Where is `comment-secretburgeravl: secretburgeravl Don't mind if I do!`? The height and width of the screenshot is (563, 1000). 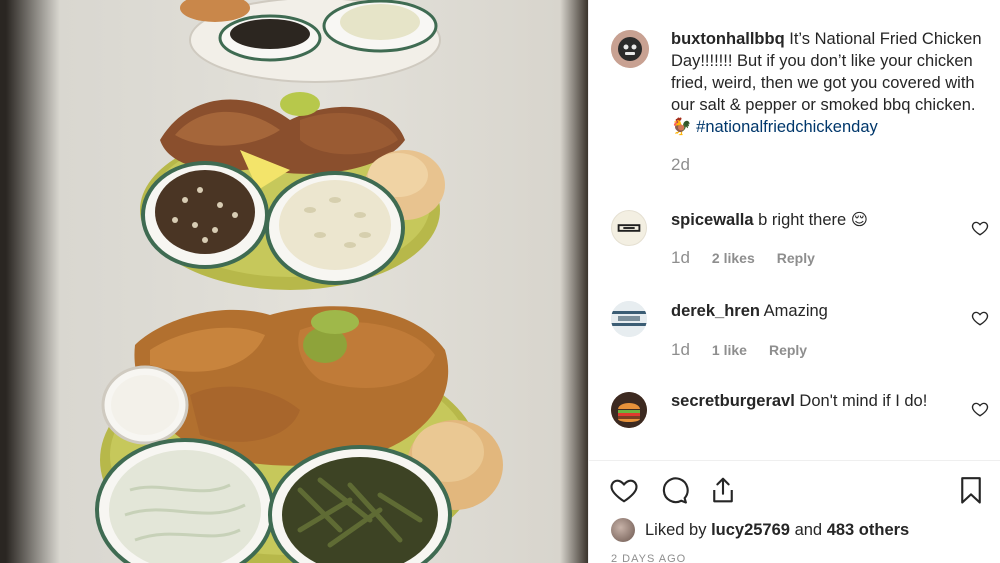 comment-secretburgeravl: secretburgeravl Don't mind if I do! is located at coordinates (816, 401).